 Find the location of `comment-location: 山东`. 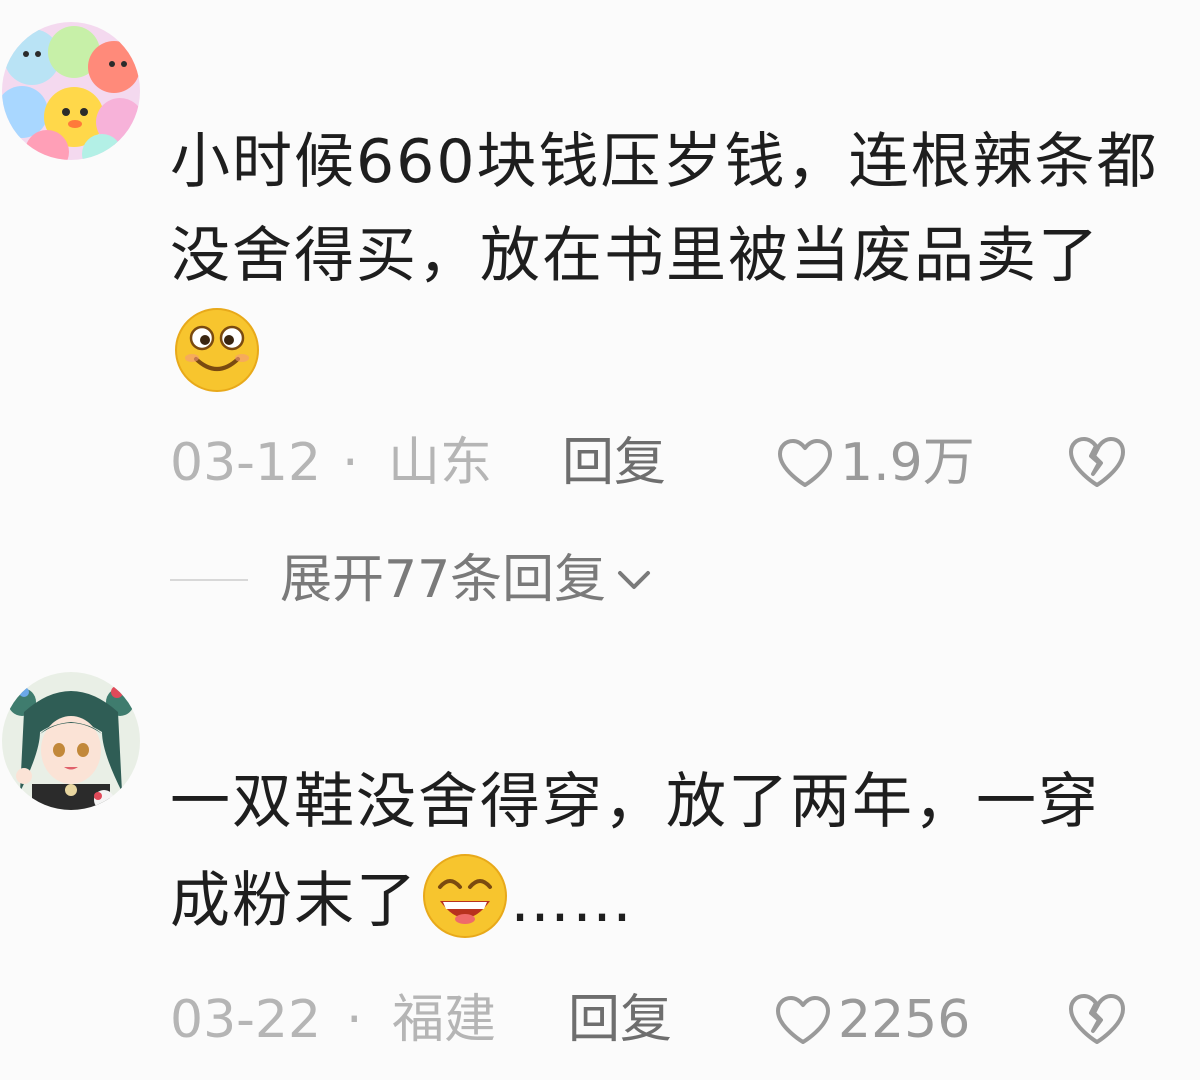

comment-location: 山东 is located at coordinates (440, 463).